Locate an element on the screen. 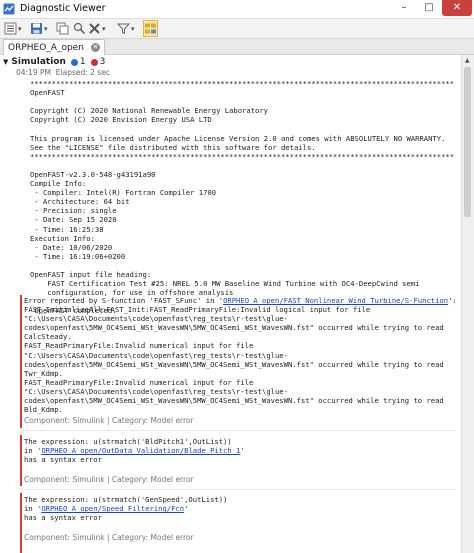 Image resolution: width=474 pixels, height=553 pixels. diagnostic-viewer-icon is located at coordinates (9, 9).